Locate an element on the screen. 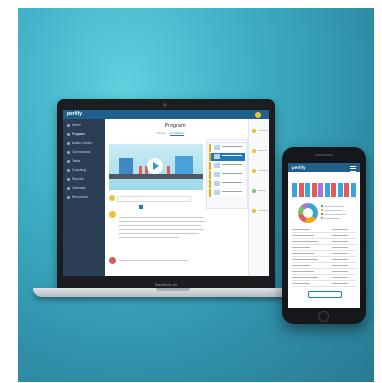 The width and height of the screenshot is (382, 383). calendar-header is located at coordinates (324, 179).